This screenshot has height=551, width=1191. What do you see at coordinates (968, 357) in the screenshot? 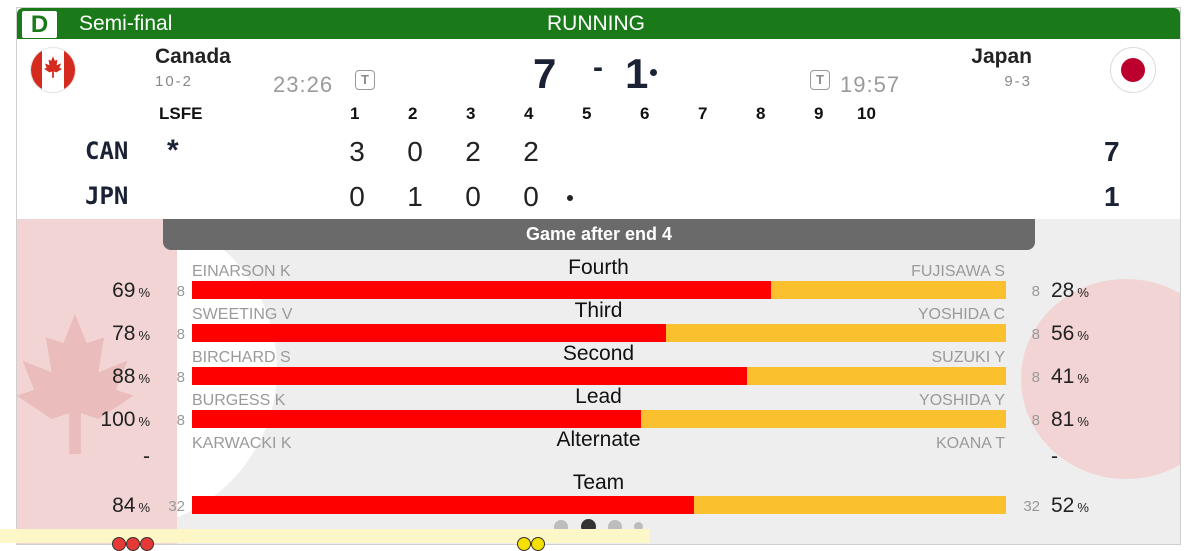
I see `away-player-name: SUZUKI Y` at bounding box center [968, 357].